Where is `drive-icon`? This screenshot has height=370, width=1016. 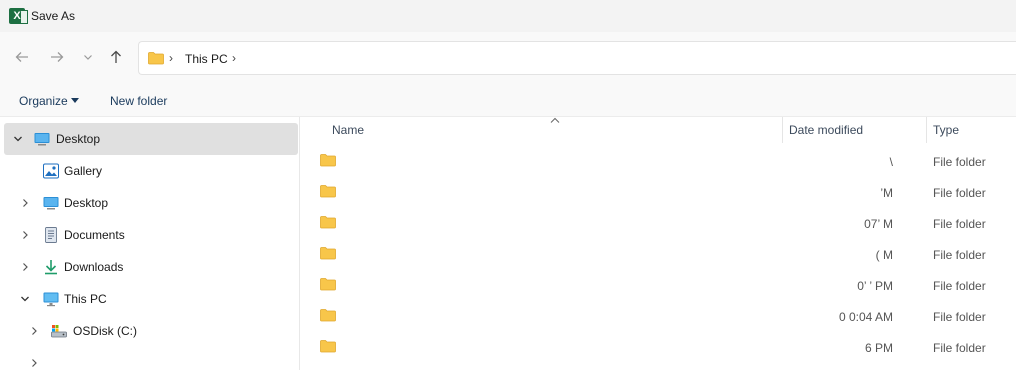 drive-icon is located at coordinates (59, 331).